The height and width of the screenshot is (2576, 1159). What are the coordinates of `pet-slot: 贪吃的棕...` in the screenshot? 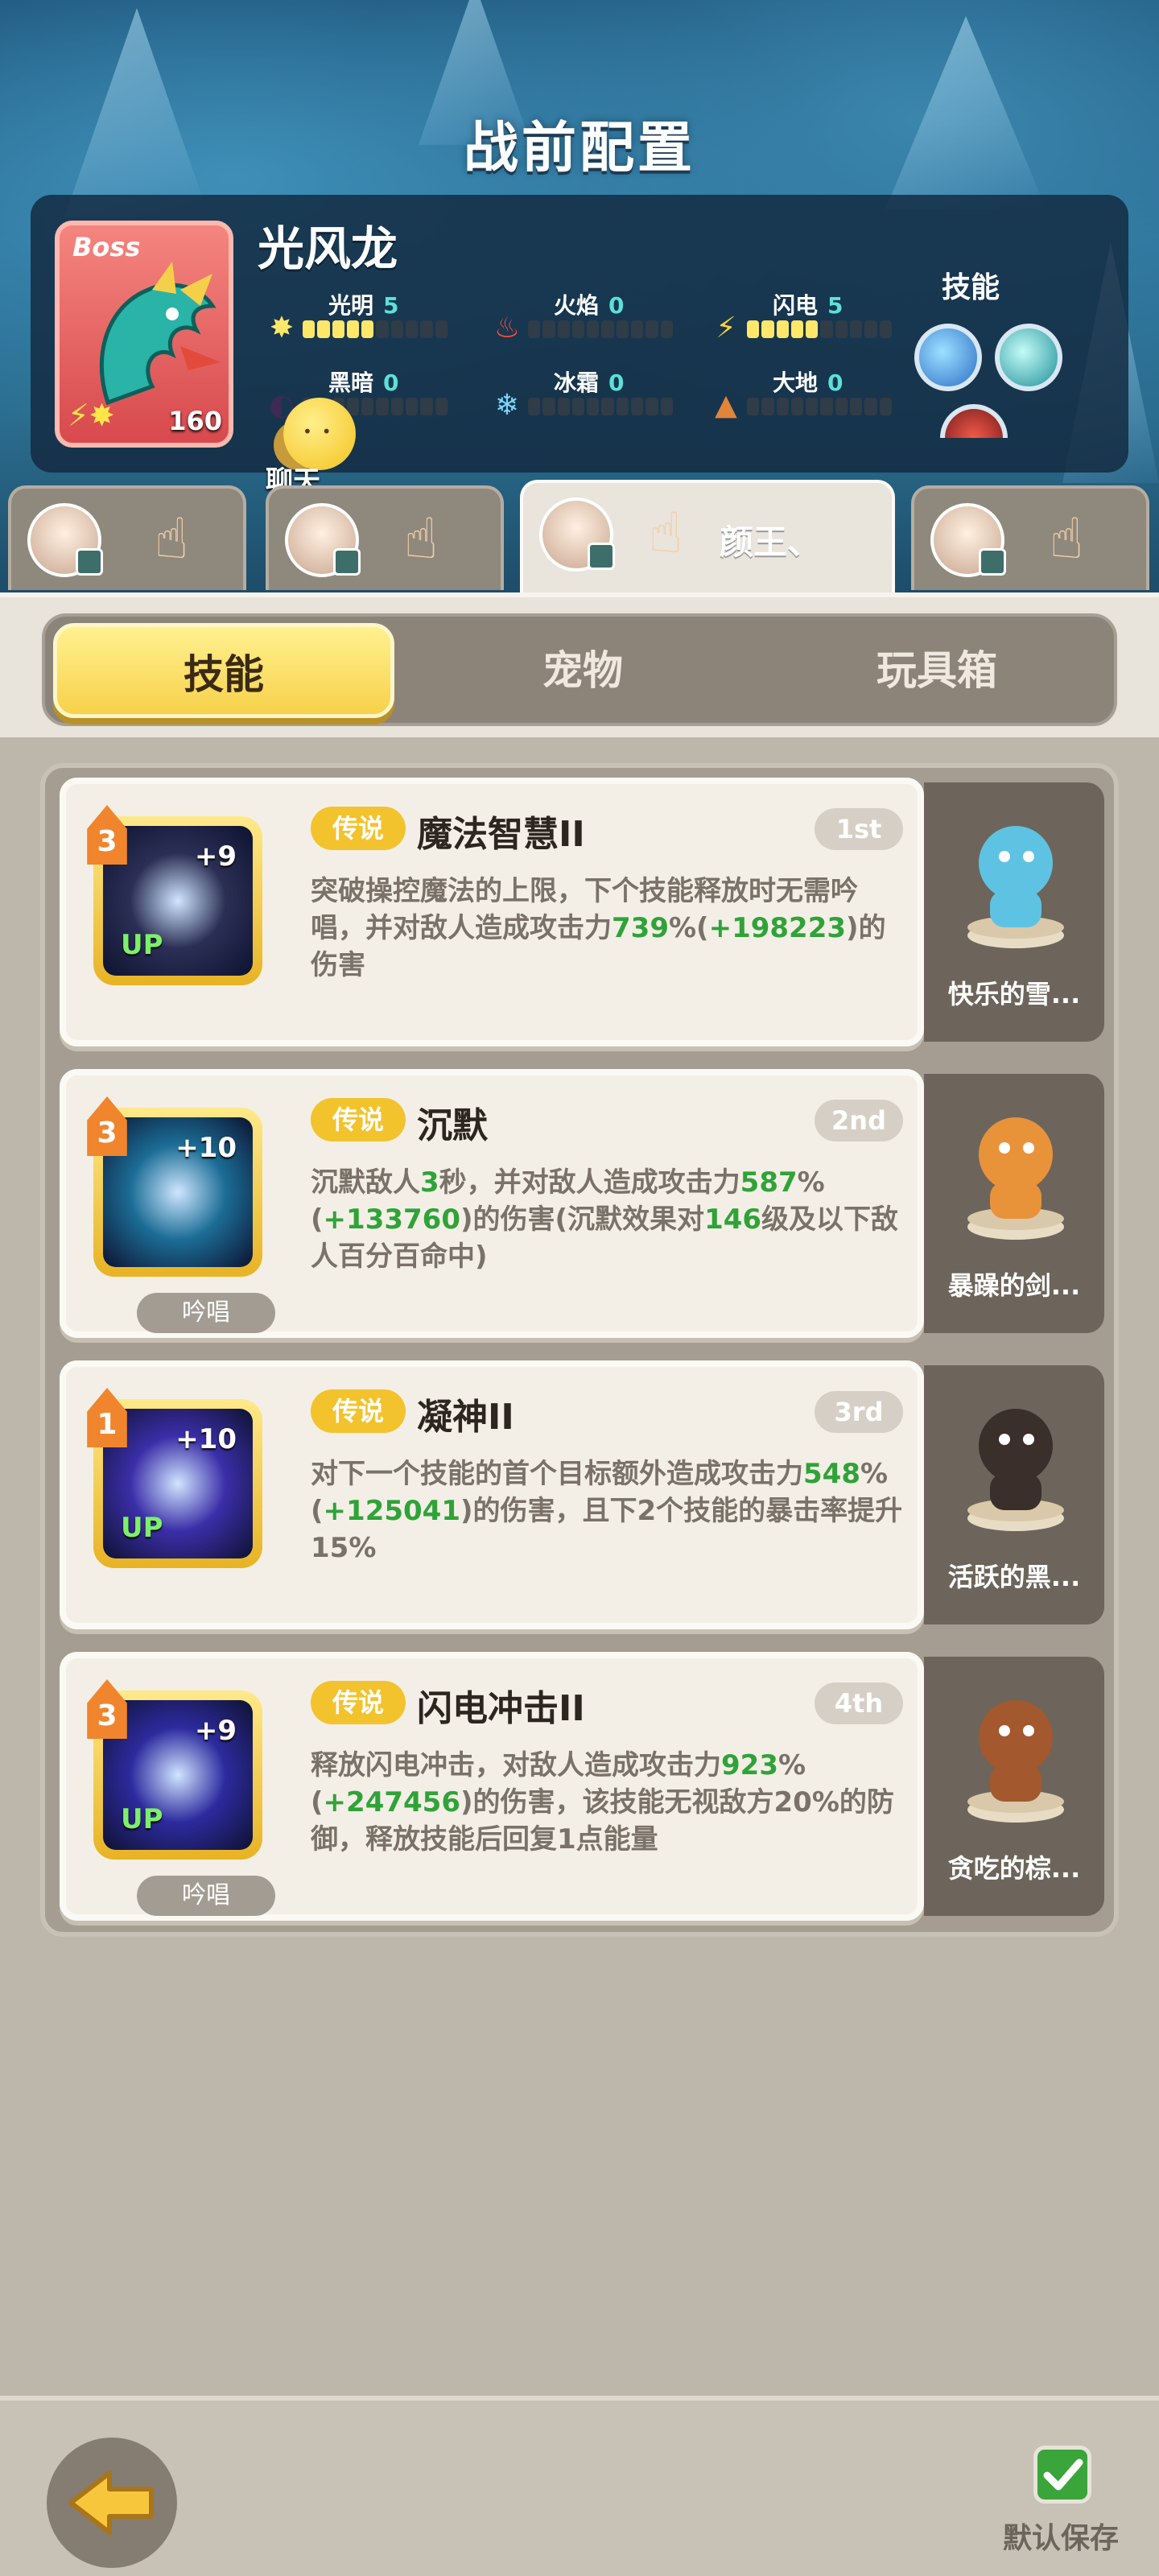 It's located at (1014, 1786).